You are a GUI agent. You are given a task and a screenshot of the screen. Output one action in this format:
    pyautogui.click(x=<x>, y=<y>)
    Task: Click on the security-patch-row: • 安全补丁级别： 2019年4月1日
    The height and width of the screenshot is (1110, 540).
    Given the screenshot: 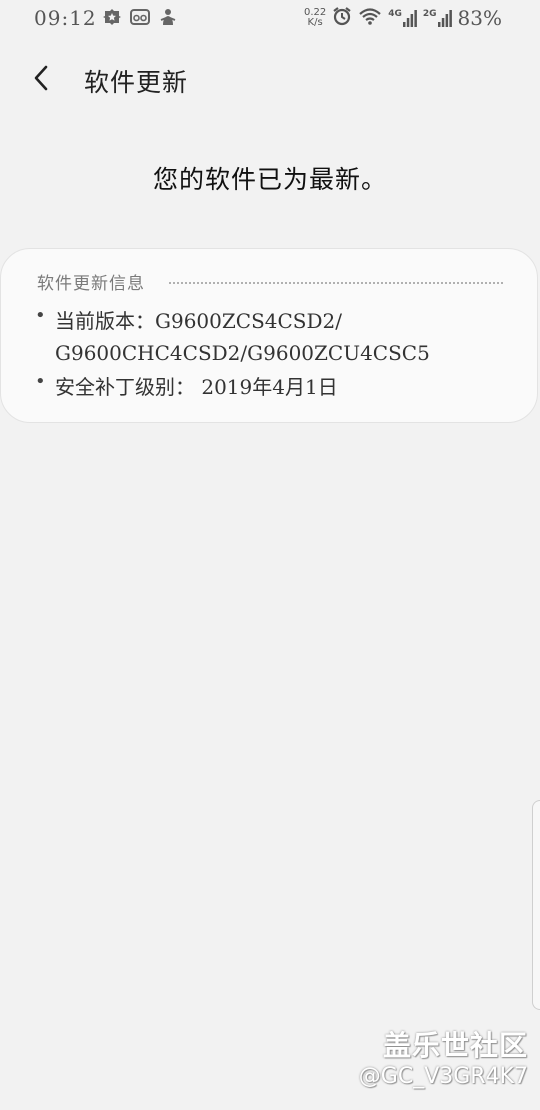 What is the action you would take?
    pyautogui.click(x=186, y=387)
    